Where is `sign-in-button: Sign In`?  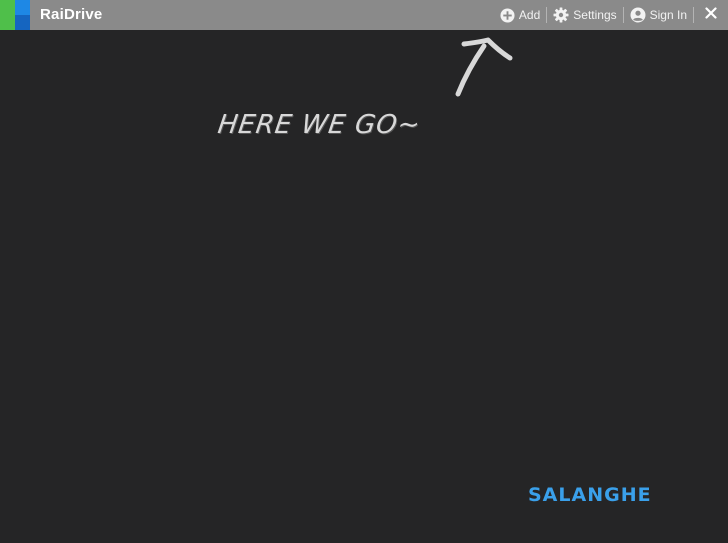 sign-in-button: Sign In is located at coordinates (658, 15).